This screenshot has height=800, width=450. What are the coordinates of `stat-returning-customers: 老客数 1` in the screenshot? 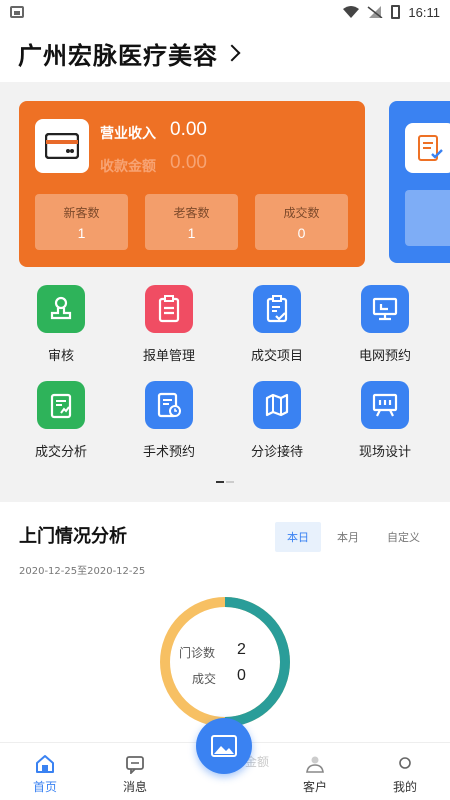 It's located at (191, 222).